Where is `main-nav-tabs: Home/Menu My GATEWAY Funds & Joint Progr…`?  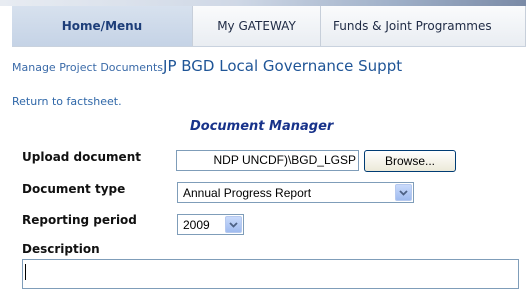
main-nav-tabs: Home/Menu My GATEWAY Funds & Joint Progr… is located at coordinates (269, 26).